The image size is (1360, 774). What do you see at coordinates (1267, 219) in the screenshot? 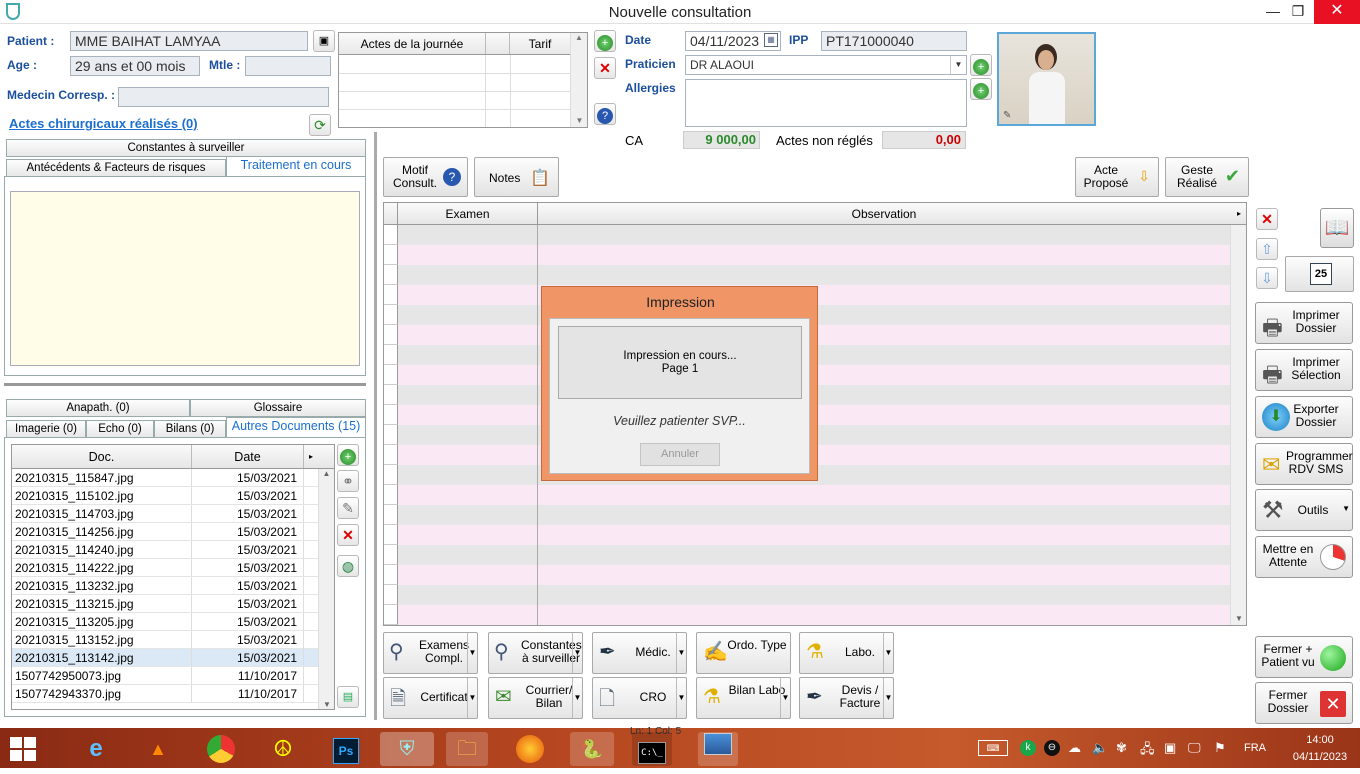
I see `delete-row-icon: ✕` at bounding box center [1267, 219].